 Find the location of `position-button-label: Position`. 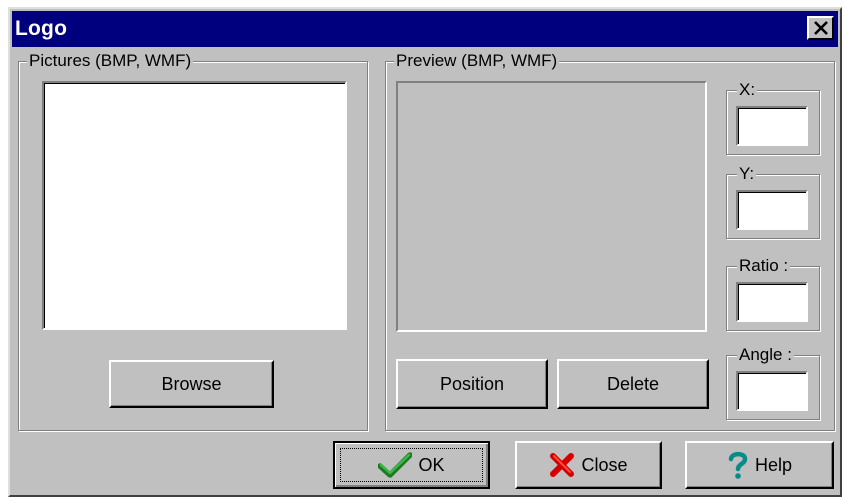

position-button-label: Position is located at coordinates (472, 383).